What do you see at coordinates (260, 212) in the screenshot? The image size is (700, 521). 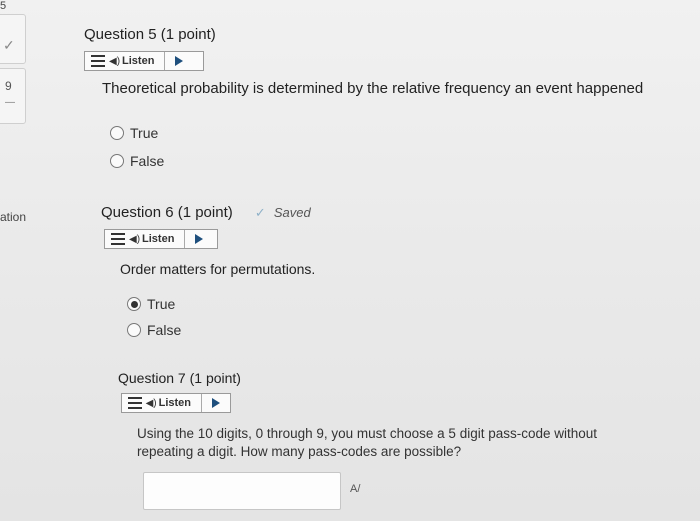 I see `checkmark-icon: ✓` at bounding box center [260, 212].